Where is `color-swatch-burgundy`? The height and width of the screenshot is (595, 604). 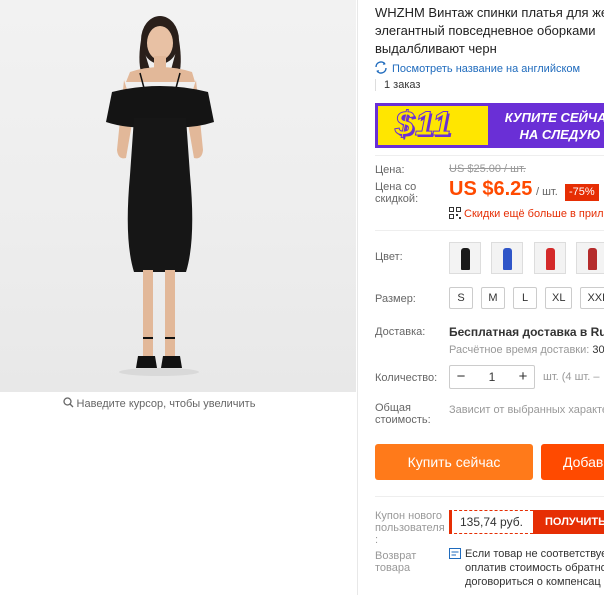 color-swatch-burgundy is located at coordinates (590, 258).